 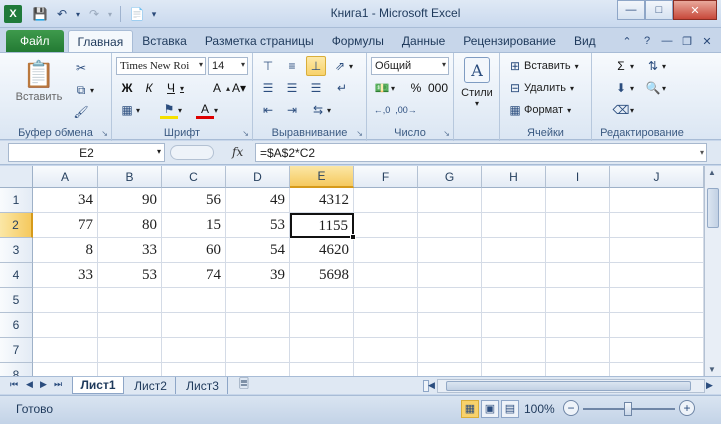 I want to click on cell-b1: 90, so click(x=130, y=200).